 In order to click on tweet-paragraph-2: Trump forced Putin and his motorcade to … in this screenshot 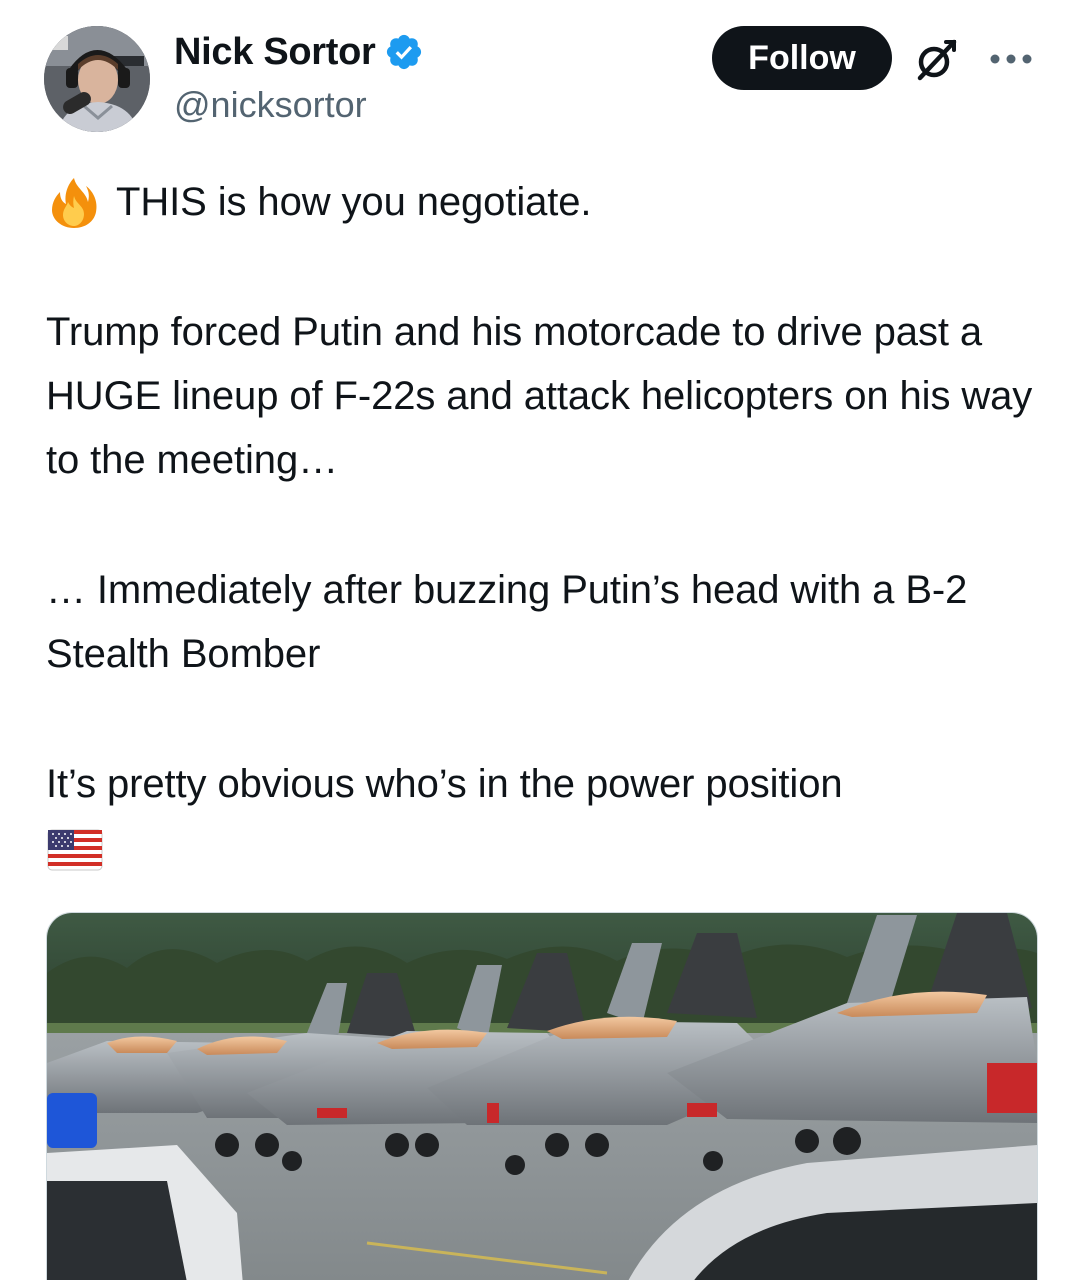, I will do `click(539, 396)`.